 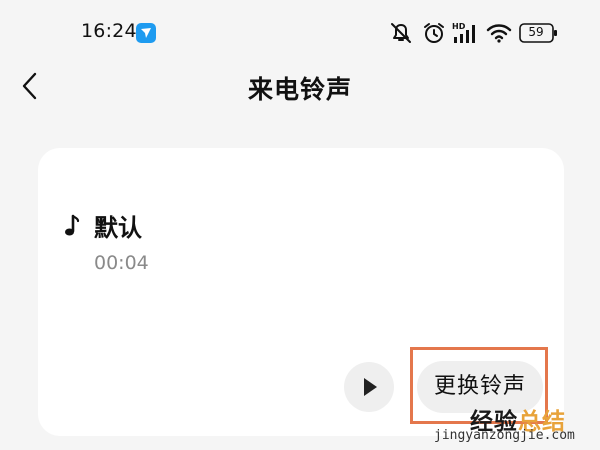 What do you see at coordinates (146, 33) in the screenshot?
I see `app-notification-icon` at bounding box center [146, 33].